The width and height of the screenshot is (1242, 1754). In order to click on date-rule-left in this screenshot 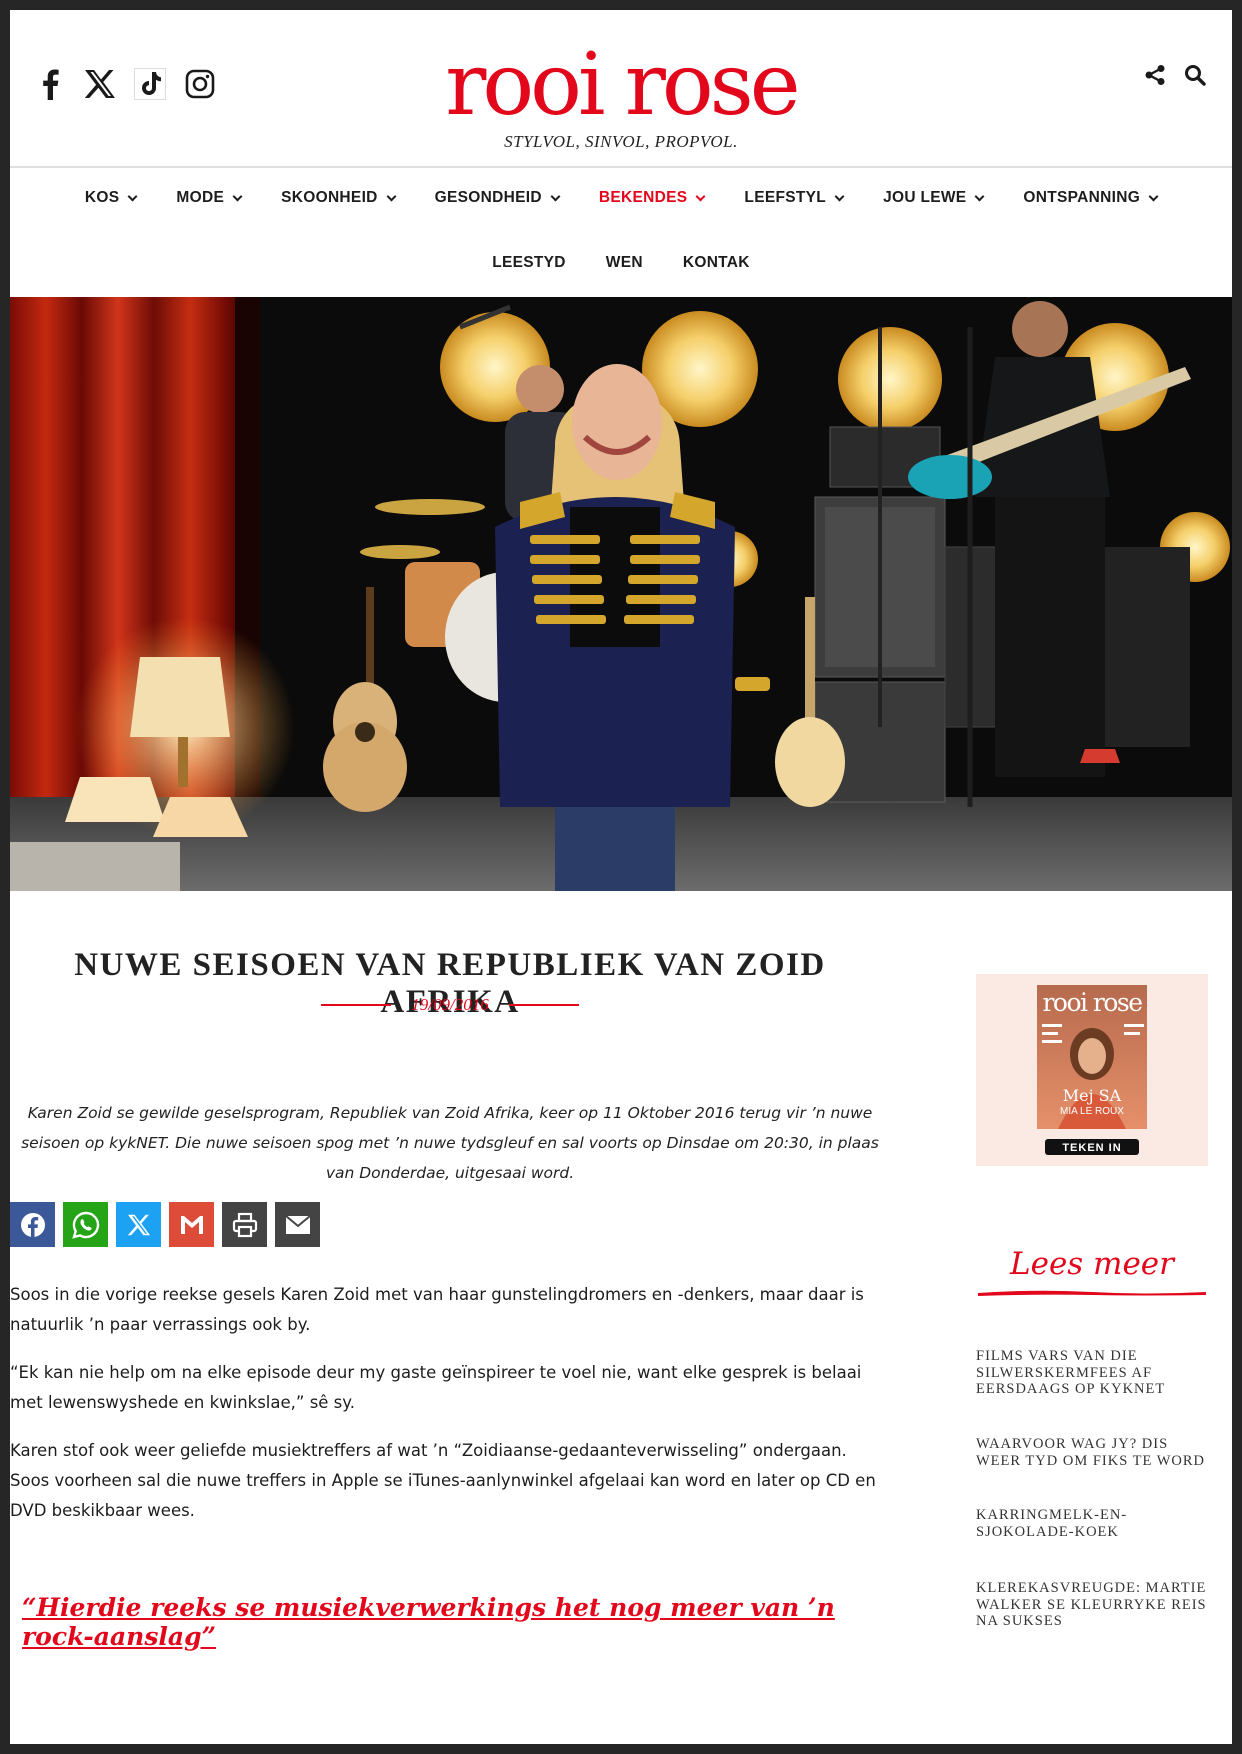, I will do `click(356, 1005)`.